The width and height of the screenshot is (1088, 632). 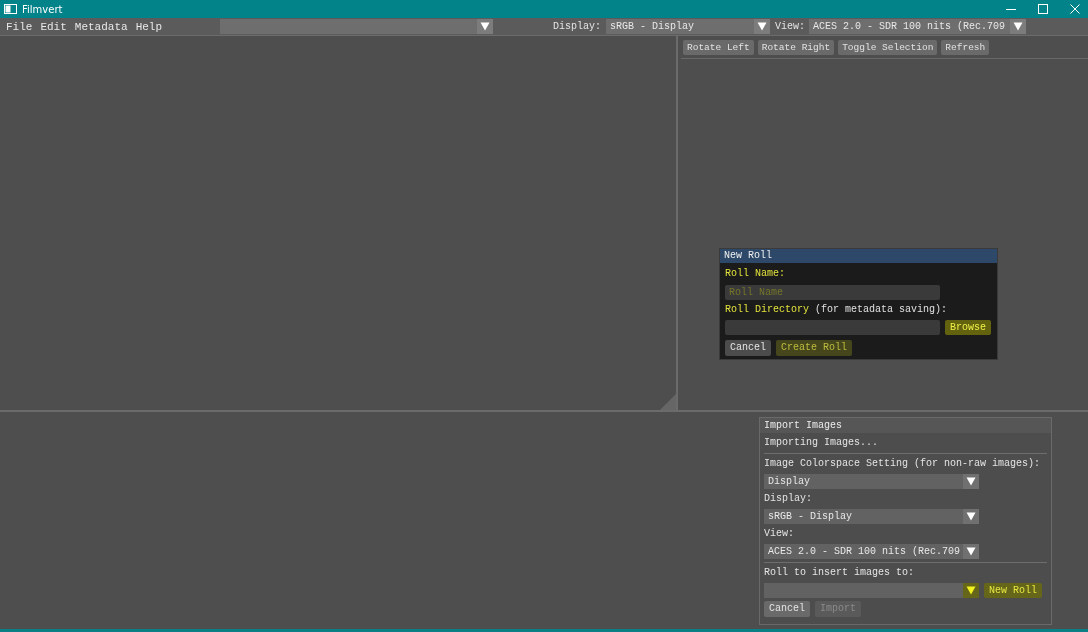 I want to click on window-title: Filmvert, so click(x=42, y=9).